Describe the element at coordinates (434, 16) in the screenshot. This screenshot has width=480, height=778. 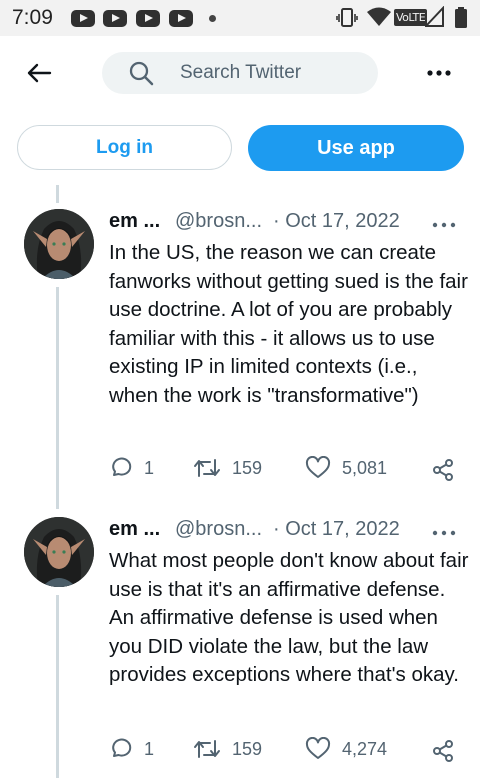
I see `signal-icon` at that location.